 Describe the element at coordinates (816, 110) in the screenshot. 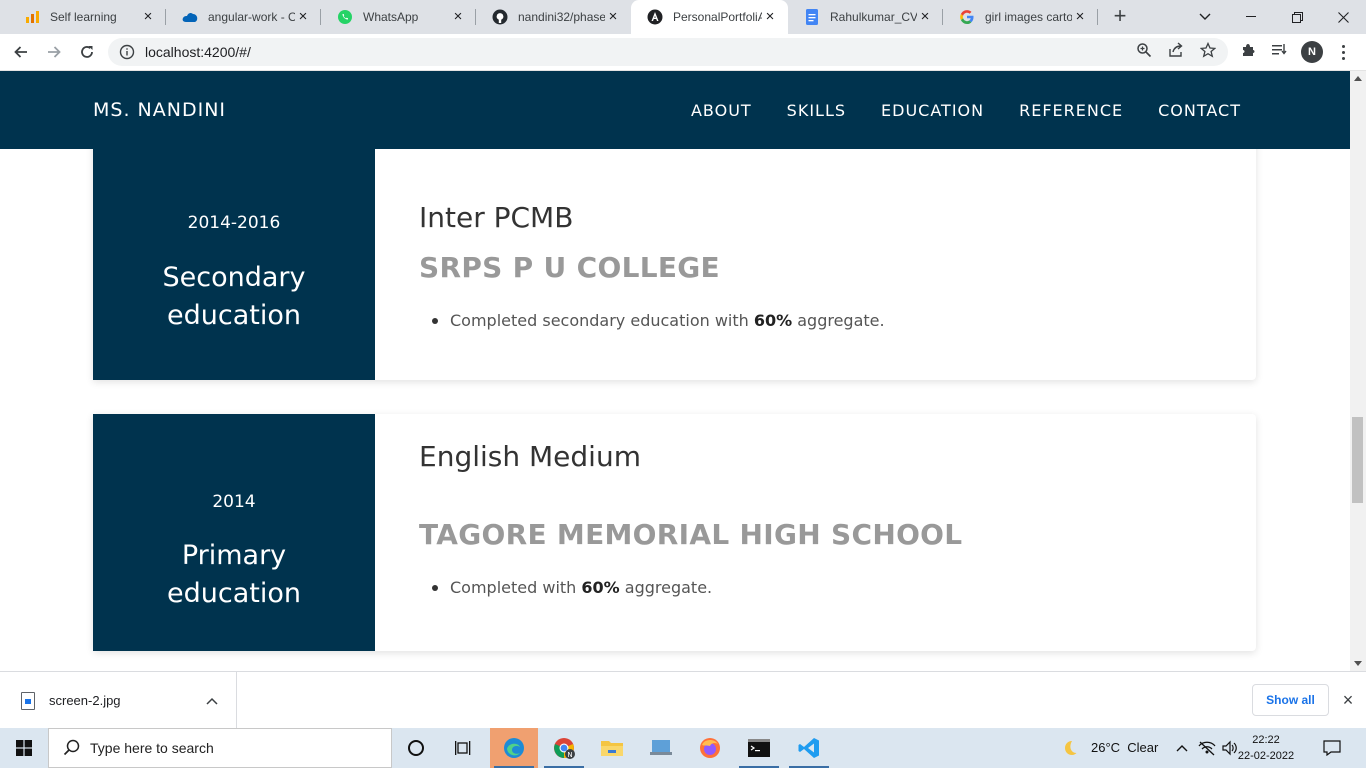

I see `nav-skills: SKILLS` at that location.